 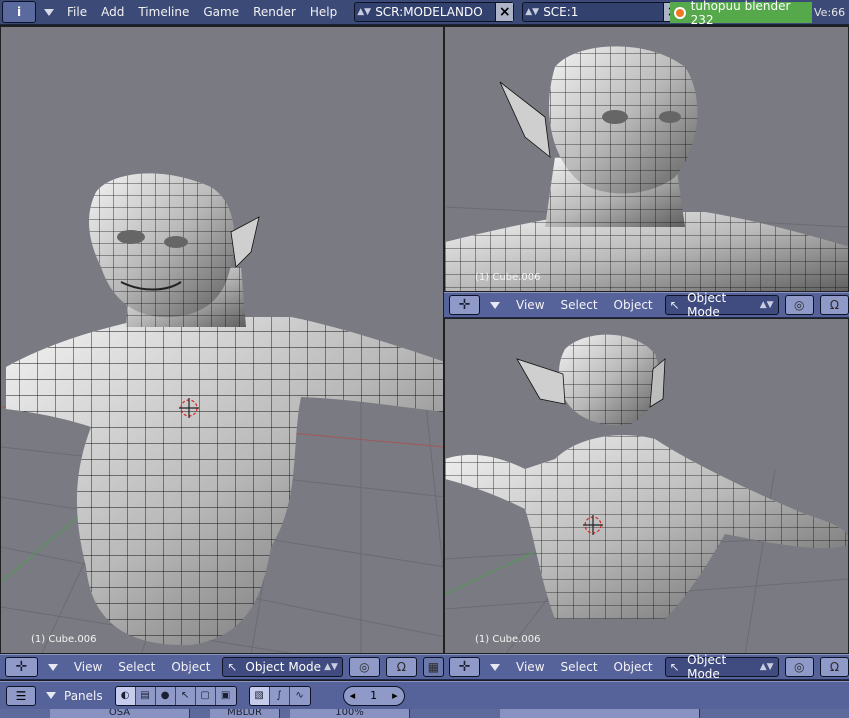 I want to click on menu-add: Add, so click(x=112, y=12).